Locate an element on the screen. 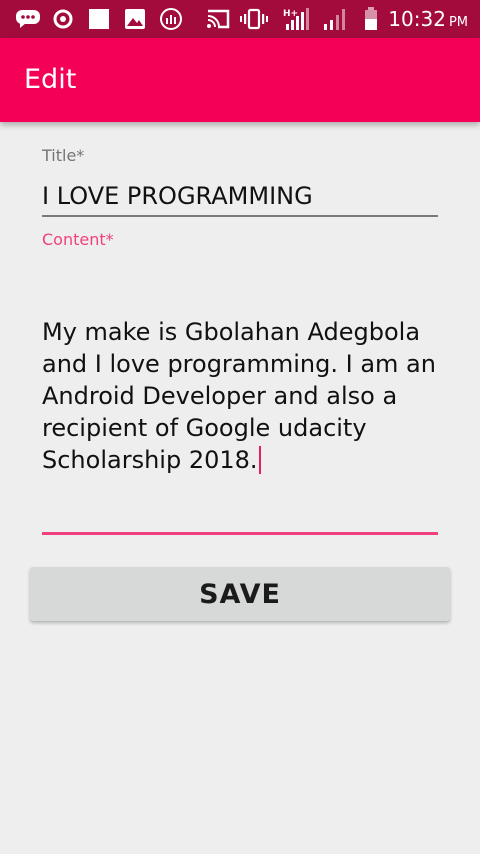 Image resolution: width=480 pixels, height=854 pixels. record-icon is located at coordinates (63, 19).